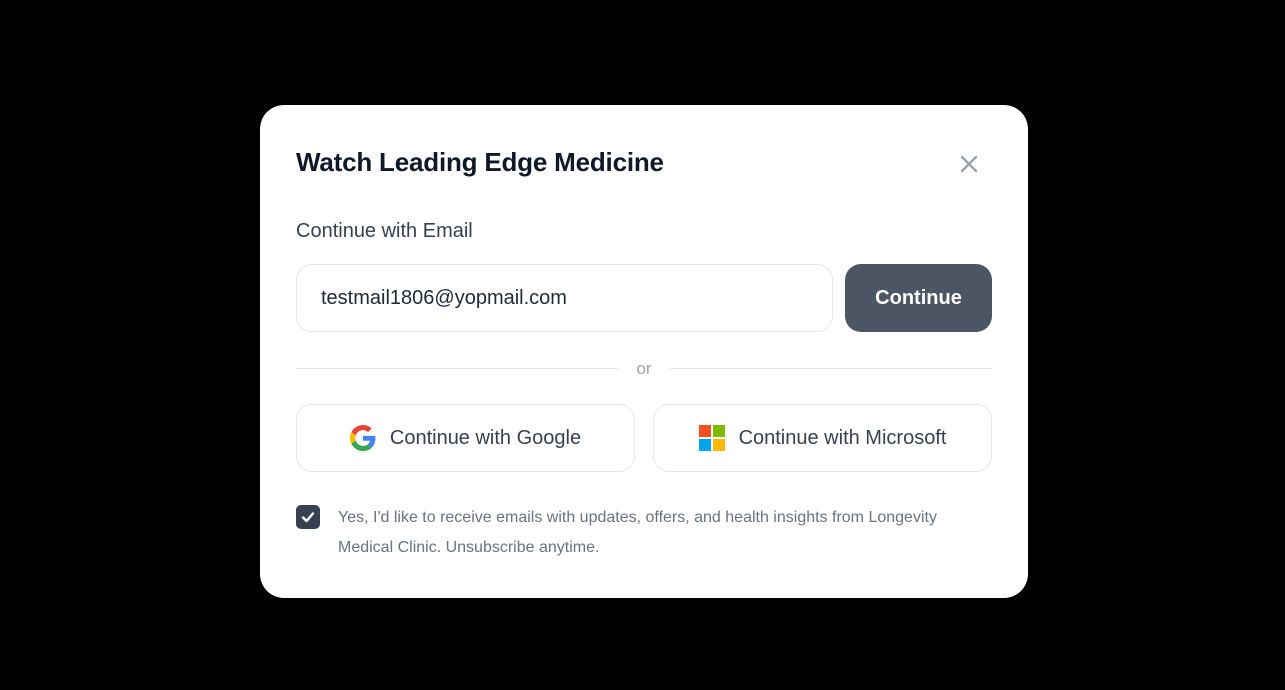 The height and width of the screenshot is (690, 1285). I want to click on continue-button: Continue, so click(918, 298).